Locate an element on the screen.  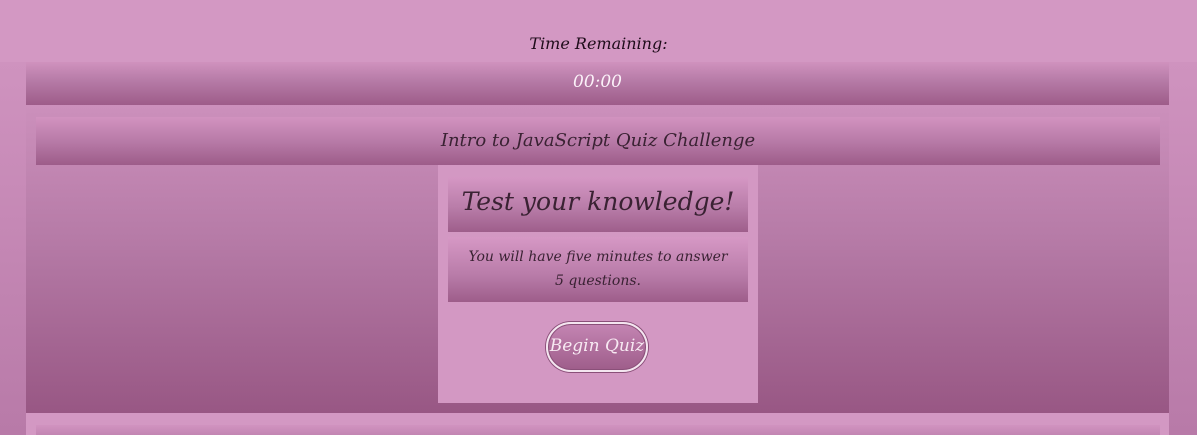
timer-bar: 00:00 is located at coordinates (597, 83).